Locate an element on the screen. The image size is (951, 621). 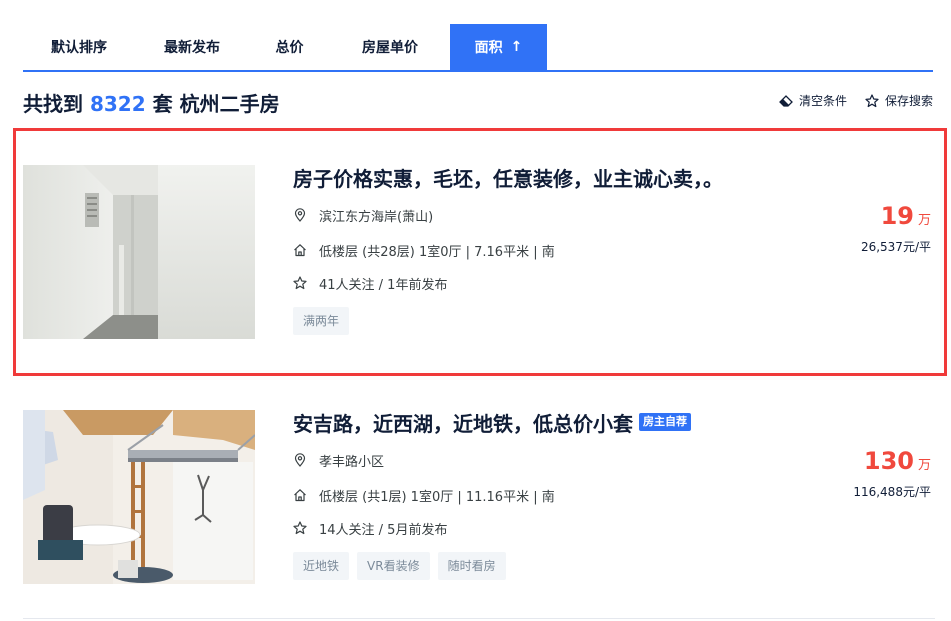
search-actions: 清空条件 保存搜索 is located at coordinates (847, 100).